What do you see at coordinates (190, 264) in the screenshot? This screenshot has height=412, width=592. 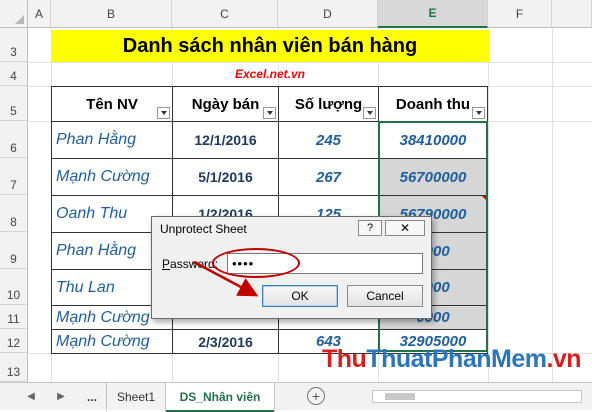 I see `password-label: Password:` at bounding box center [190, 264].